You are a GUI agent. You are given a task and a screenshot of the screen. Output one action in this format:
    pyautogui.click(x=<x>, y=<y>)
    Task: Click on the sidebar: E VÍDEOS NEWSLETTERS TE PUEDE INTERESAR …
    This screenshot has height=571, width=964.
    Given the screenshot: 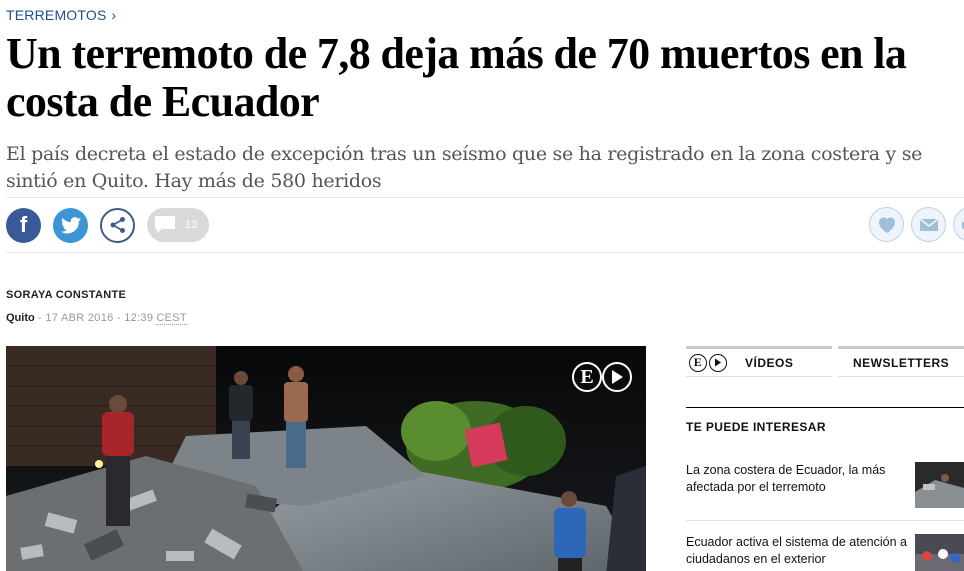 What is the action you would take?
    pyautogui.click(x=825, y=458)
    